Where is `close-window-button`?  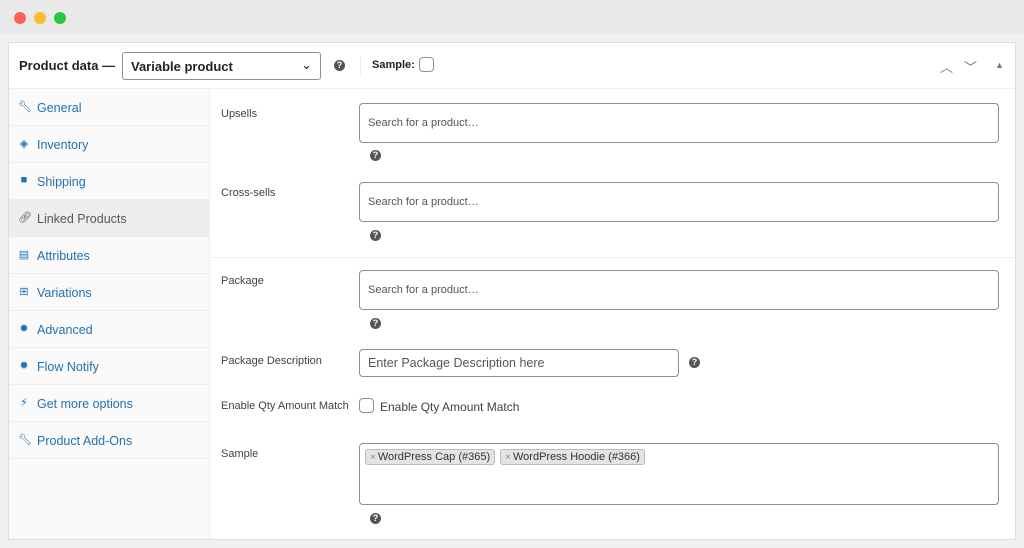
close-window-button is located at coordinates (20, 18).